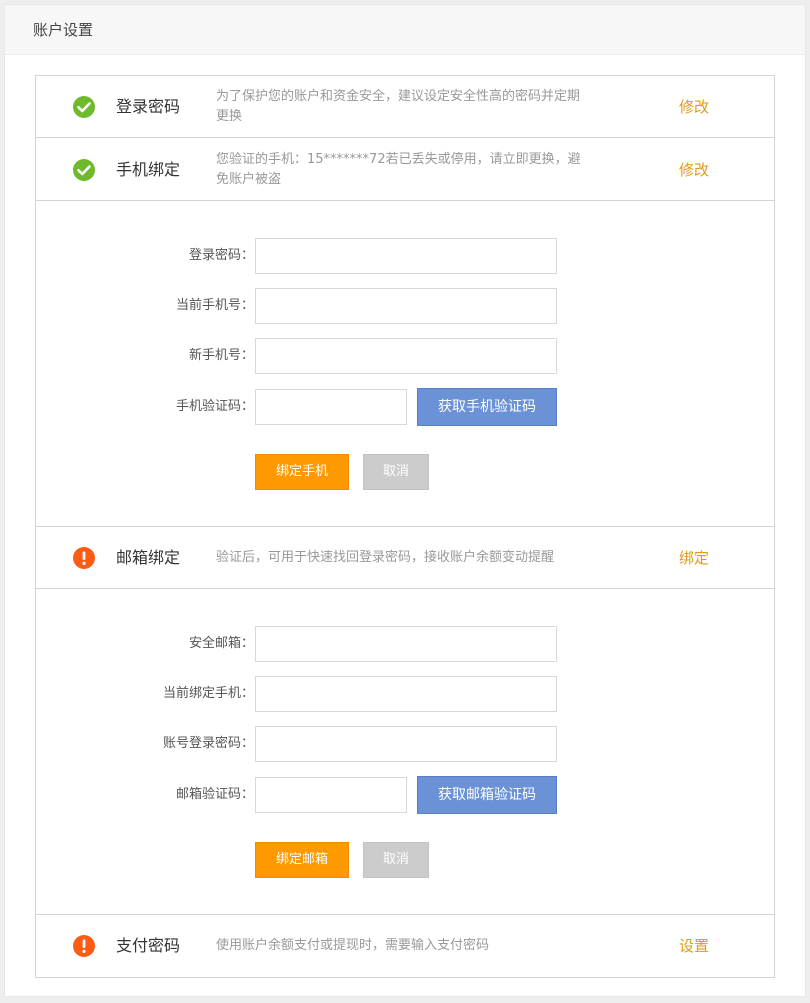 This screenshot has width=810, height=1003. I want to click on email-code-label: 邮箱验证码：, so click(214, 794).